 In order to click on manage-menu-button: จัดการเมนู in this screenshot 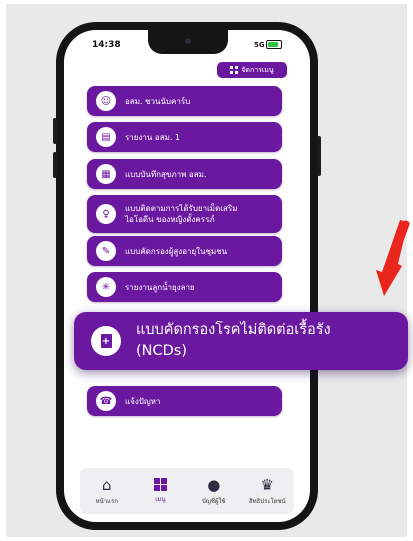, I will do `click(252, 70)`.